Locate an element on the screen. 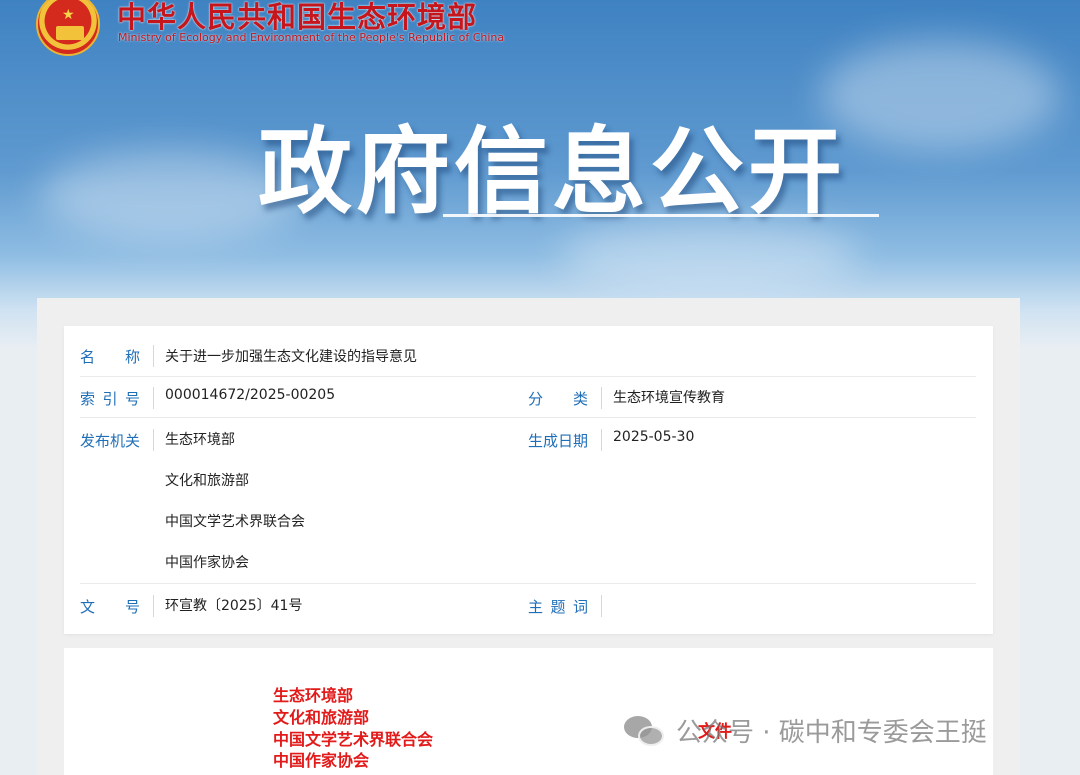 The height and width of the screenshot is (775, 1080). issuer-value: 文化和旅游部 is located at coordinates (207, 481).